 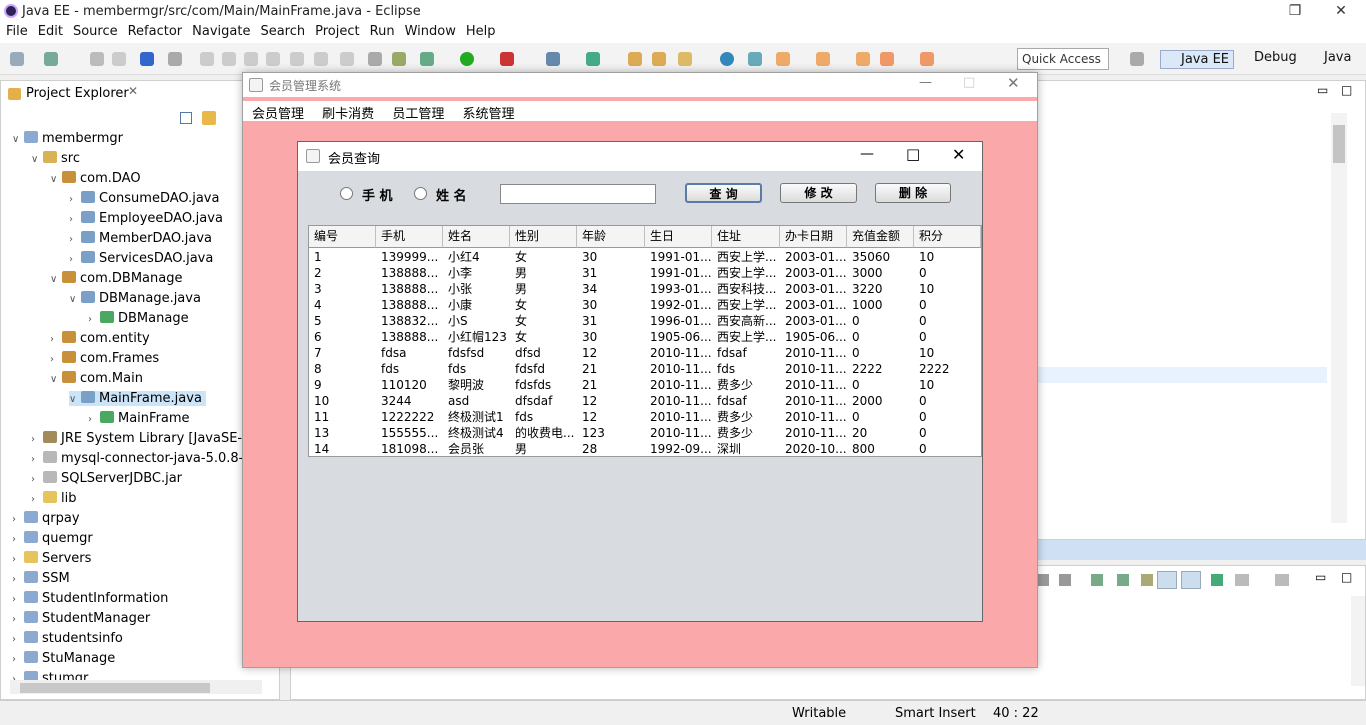 I want to click on terminate-icon, so click(x=251, y=59).